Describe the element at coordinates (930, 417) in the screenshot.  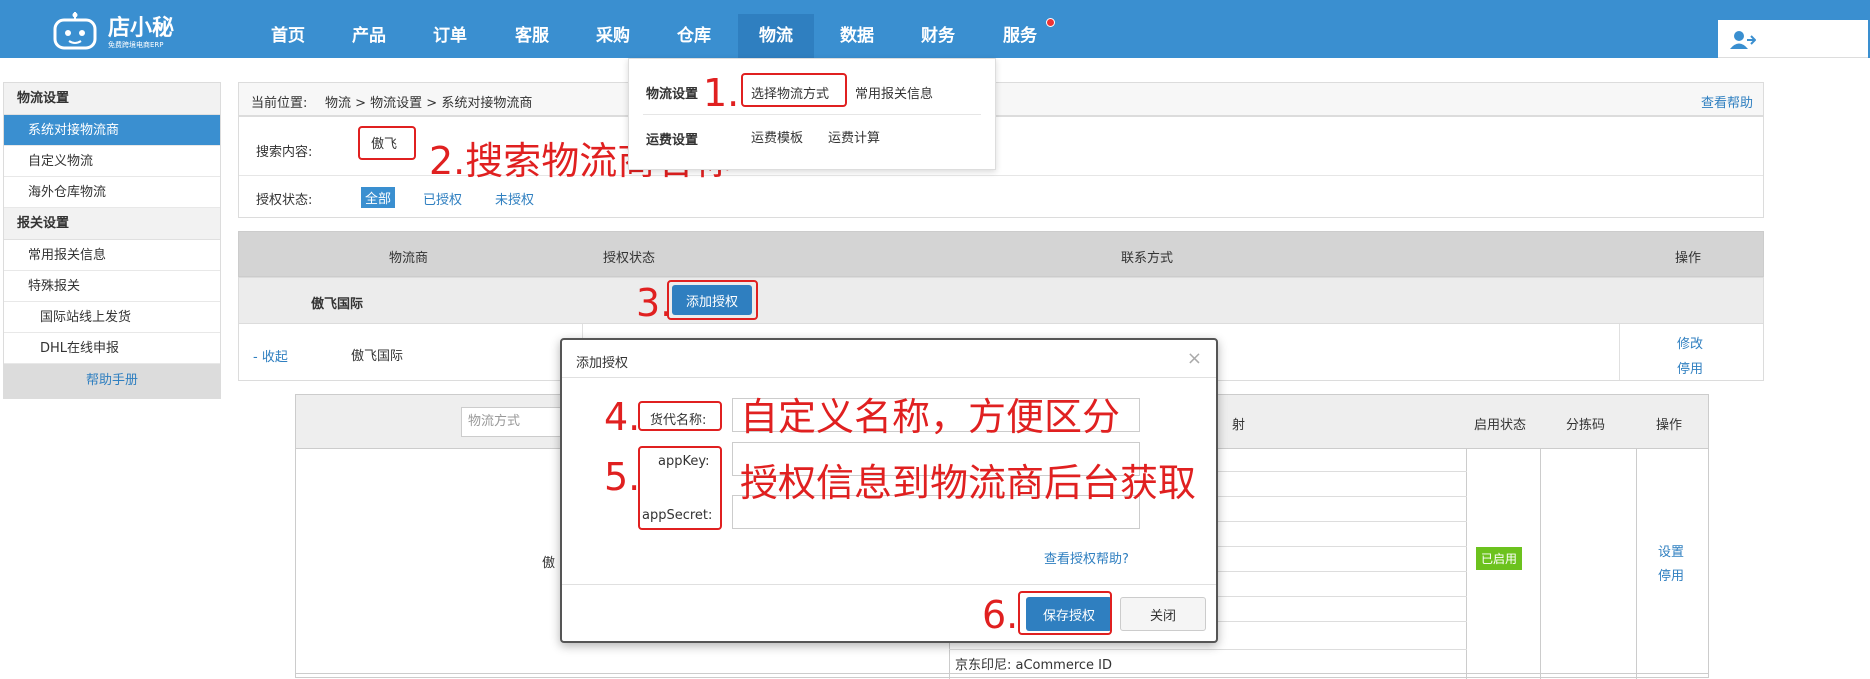
I see `annotation-4-text: 自定义名称，方便区分` at that location.